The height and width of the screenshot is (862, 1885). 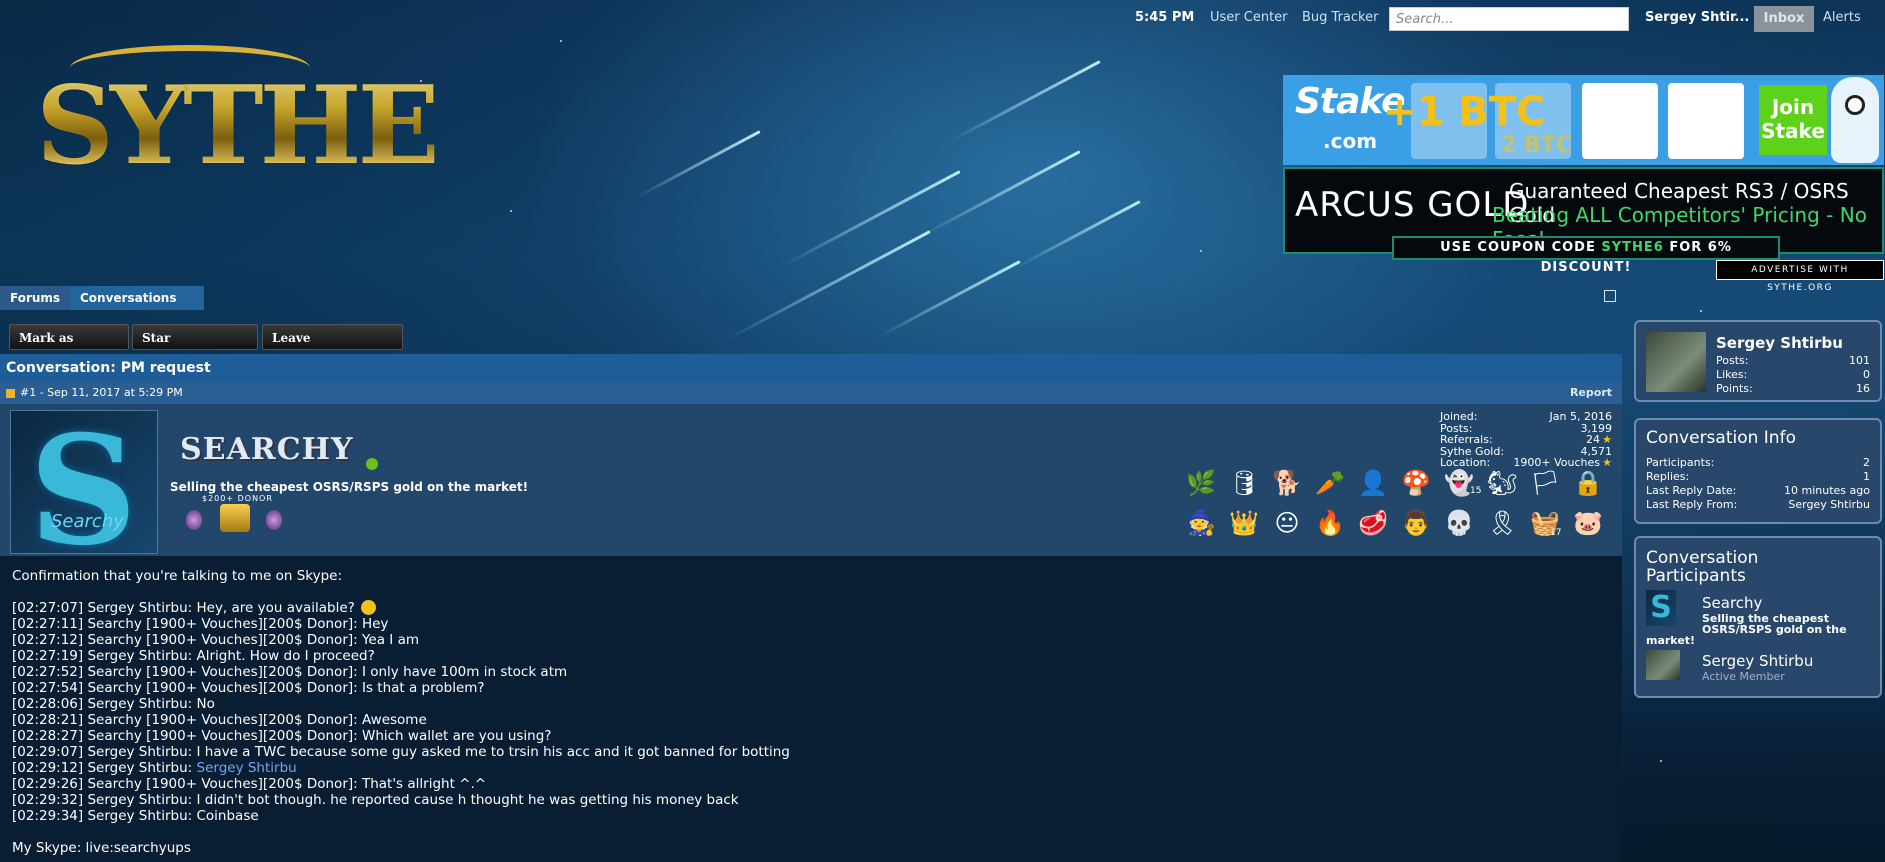 I want to click on visitor-stat-points: Points: 16, so click(x=1793, y=388).